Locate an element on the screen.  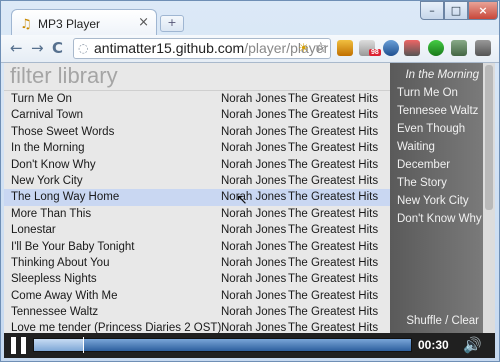
now-playing-title: In the Morning is located at coordinates (442, 75).